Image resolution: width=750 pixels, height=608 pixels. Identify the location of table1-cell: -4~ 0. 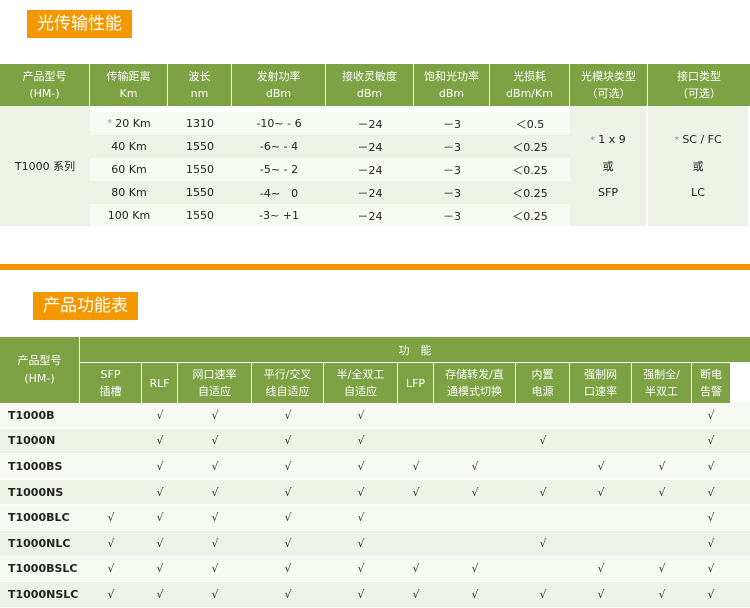
(279, 192).